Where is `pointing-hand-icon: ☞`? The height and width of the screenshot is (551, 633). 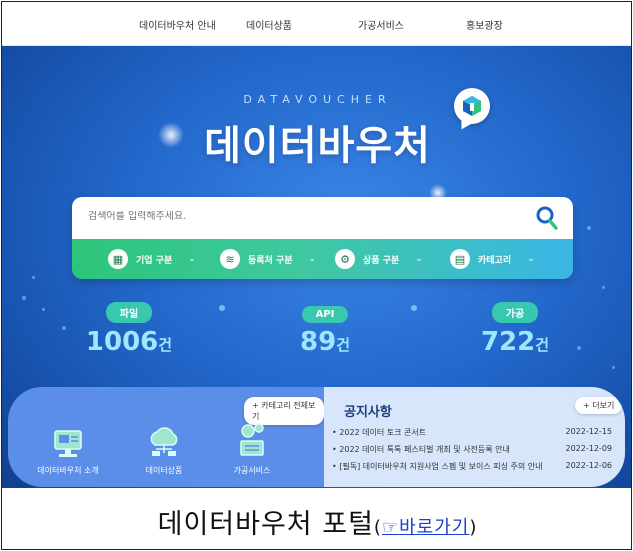 pointing-hand-icon: ☞ is located at coordinates (390, 527).